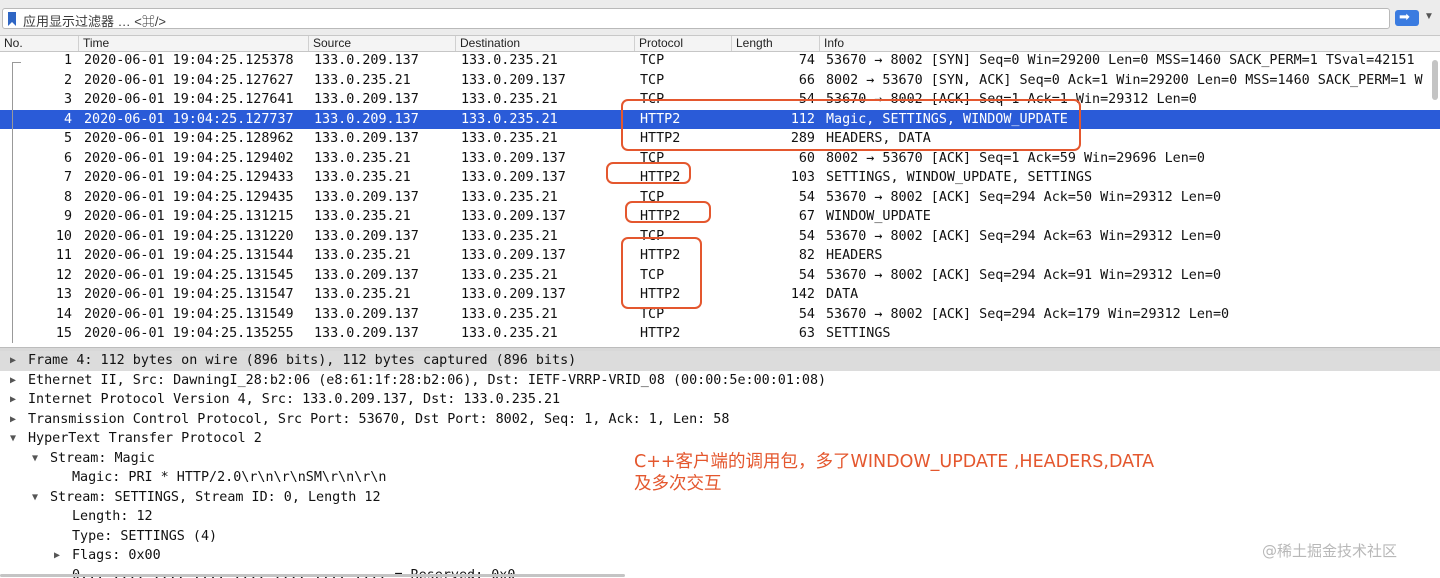 The width and height of the screenshot is (1440, 578). Describe the element at coordinates (189, 99) in the screenshot. I see `packet-time: 2020-06-01 19:04:25.127641` at that location.